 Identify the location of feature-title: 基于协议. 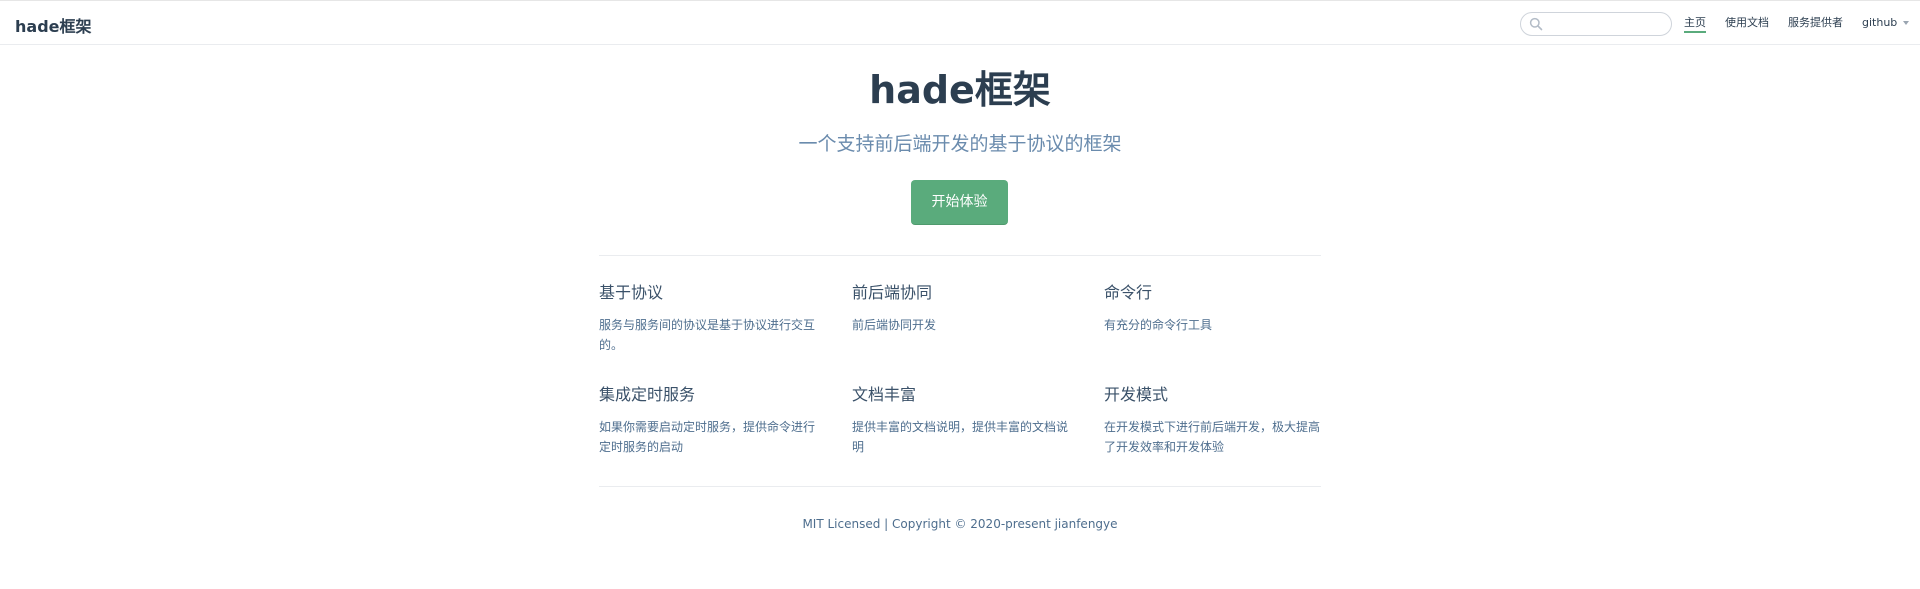
(631, 292).